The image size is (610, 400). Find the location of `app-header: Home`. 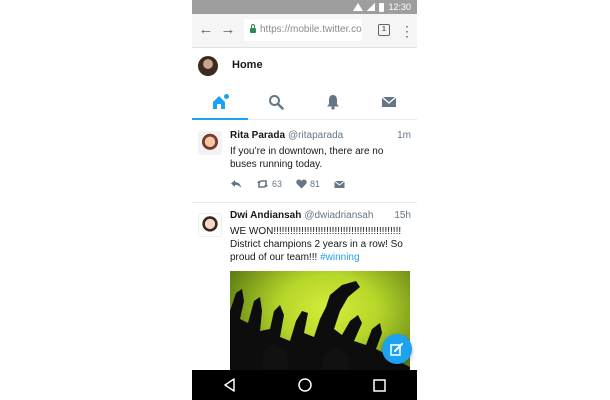

app-header: Home is located at coordinates (304, 66).